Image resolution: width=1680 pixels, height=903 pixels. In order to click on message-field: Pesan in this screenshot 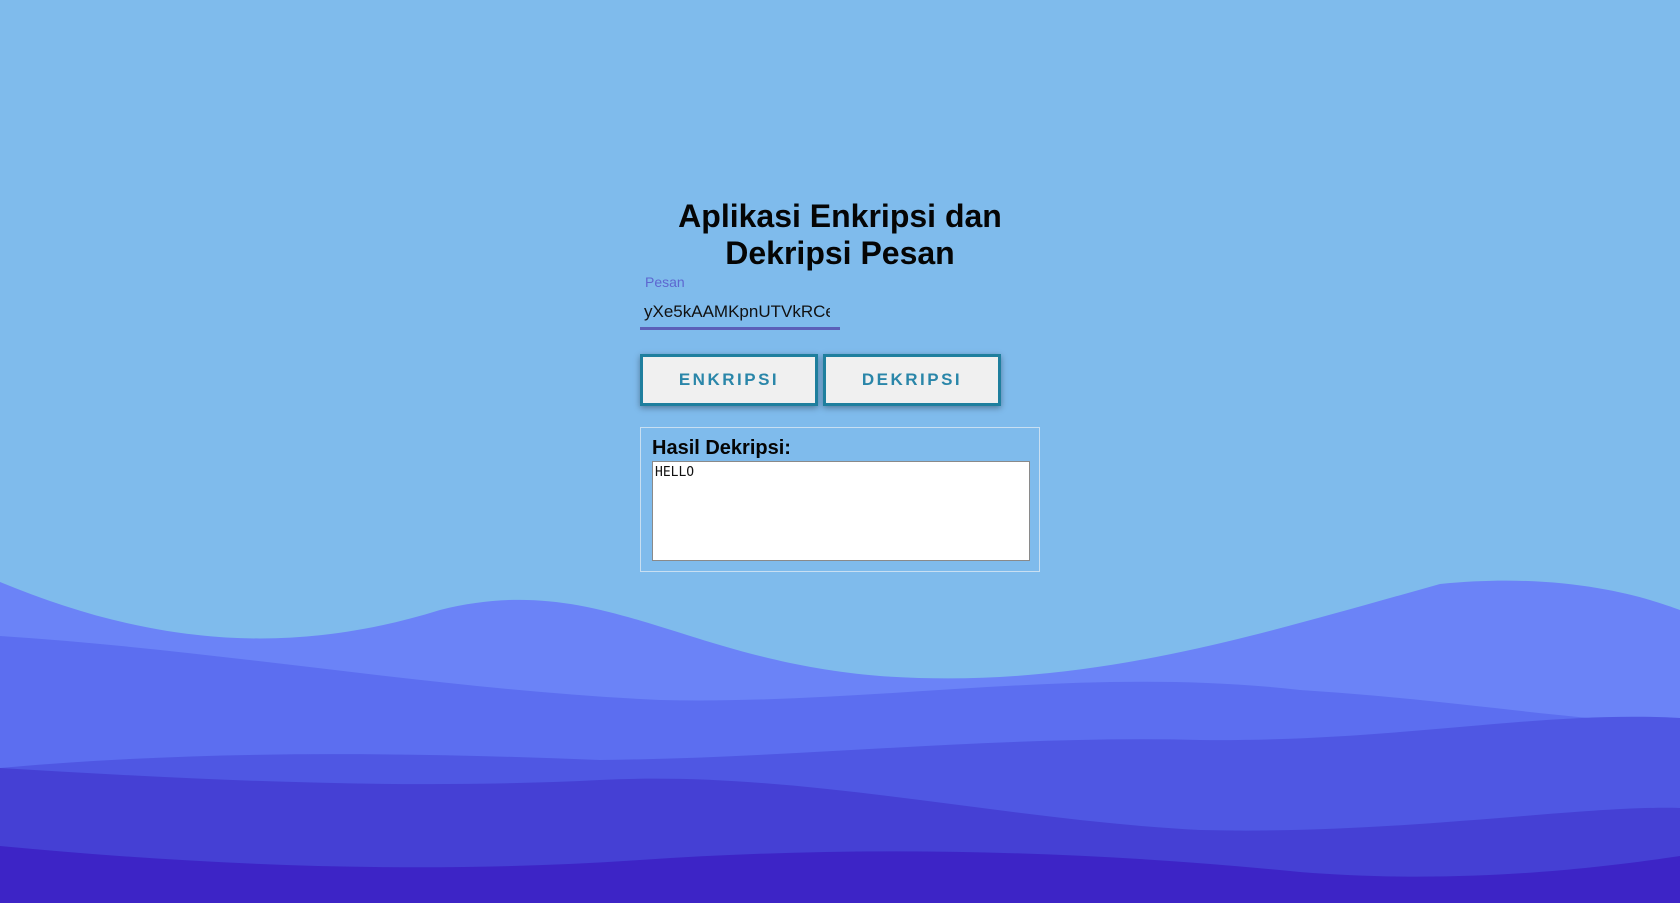, I will do `click(740, 303)`.